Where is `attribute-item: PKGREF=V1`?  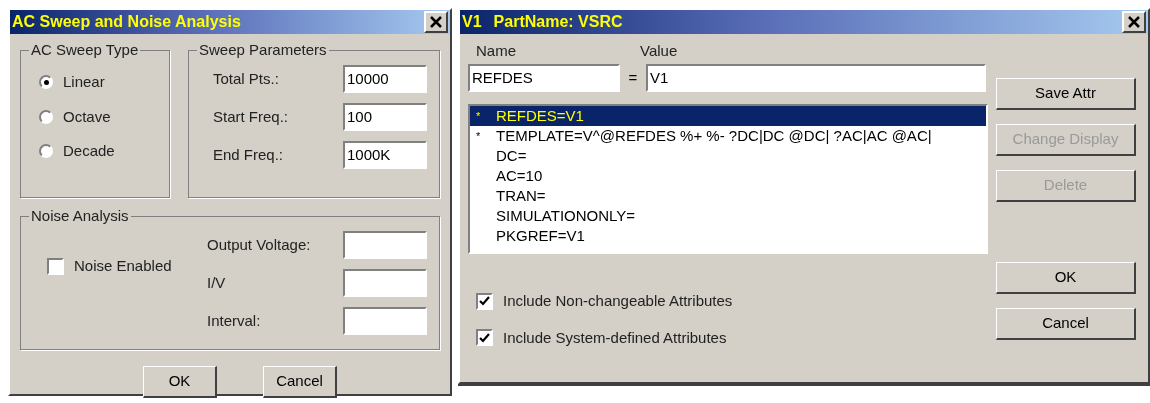 attribute-item: PKGREF=V1 is located at coordinates (728, 236).